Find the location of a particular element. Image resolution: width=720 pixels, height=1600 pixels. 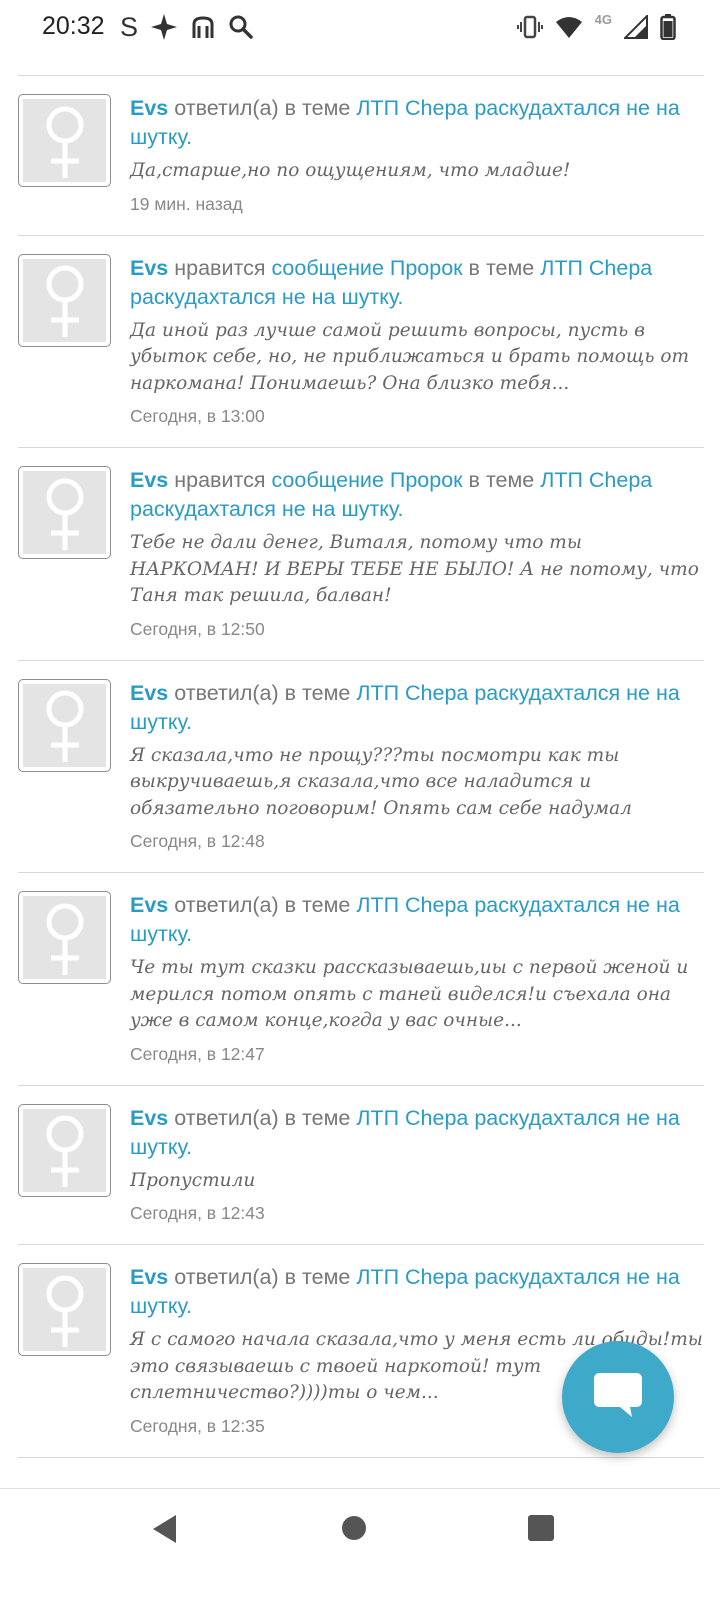

search-icon is located at coordinates (241, 27).